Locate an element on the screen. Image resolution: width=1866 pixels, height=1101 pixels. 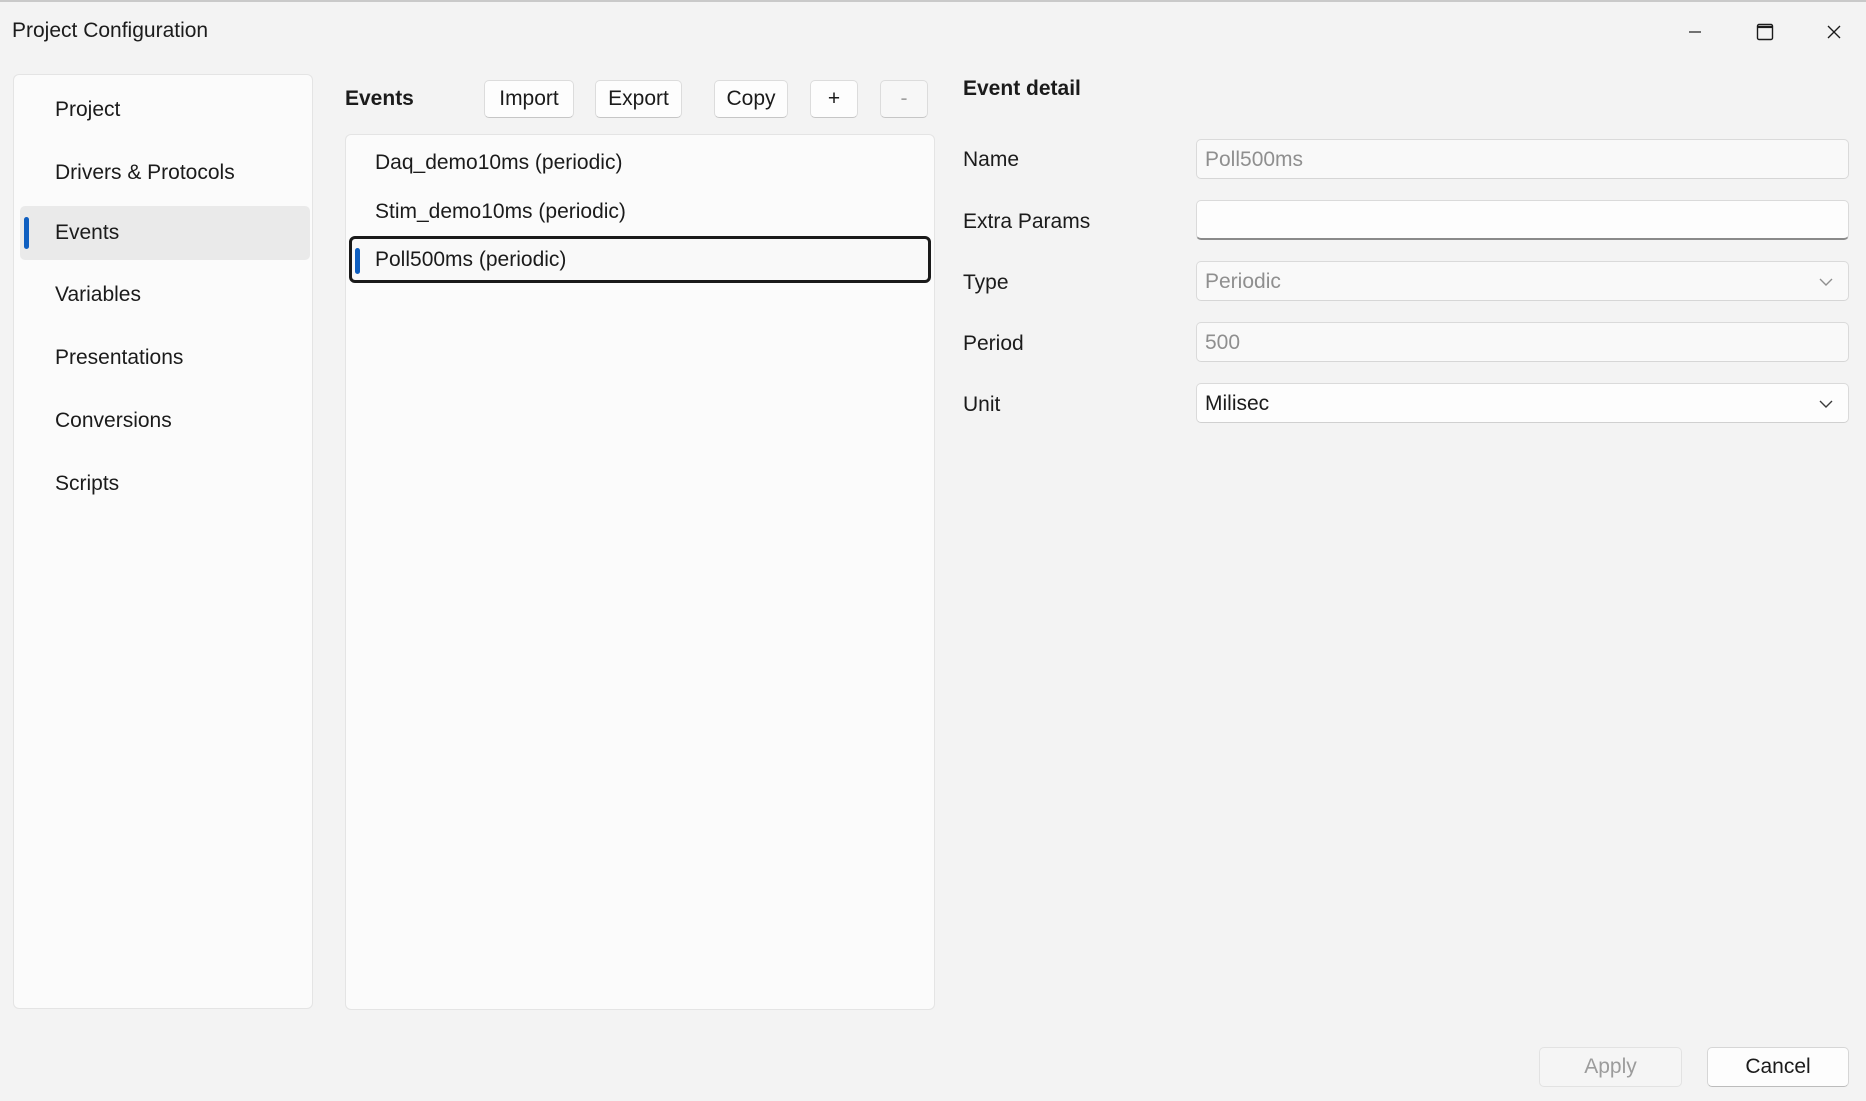
close-button is located at coordinates (1834, 32).